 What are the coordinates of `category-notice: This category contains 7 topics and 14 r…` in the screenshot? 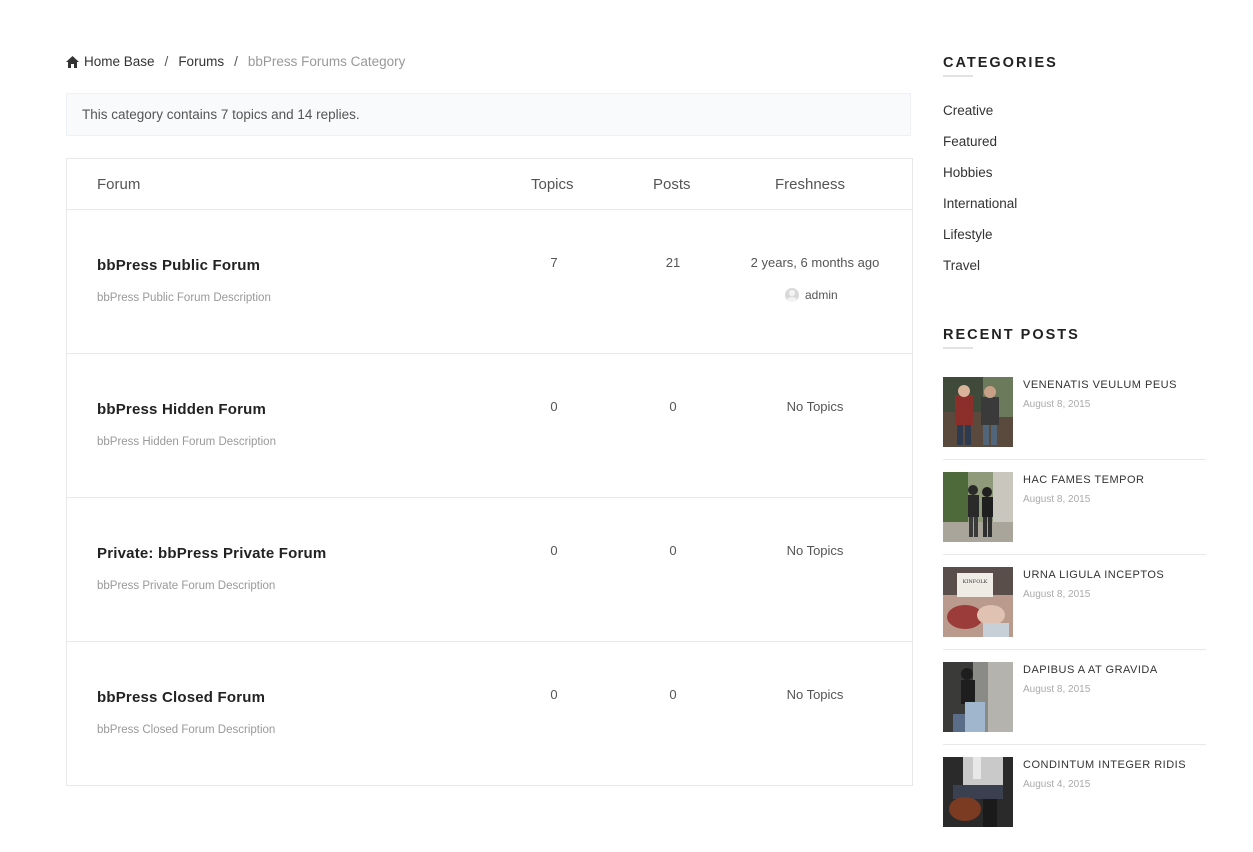 It's located at (488, 114).